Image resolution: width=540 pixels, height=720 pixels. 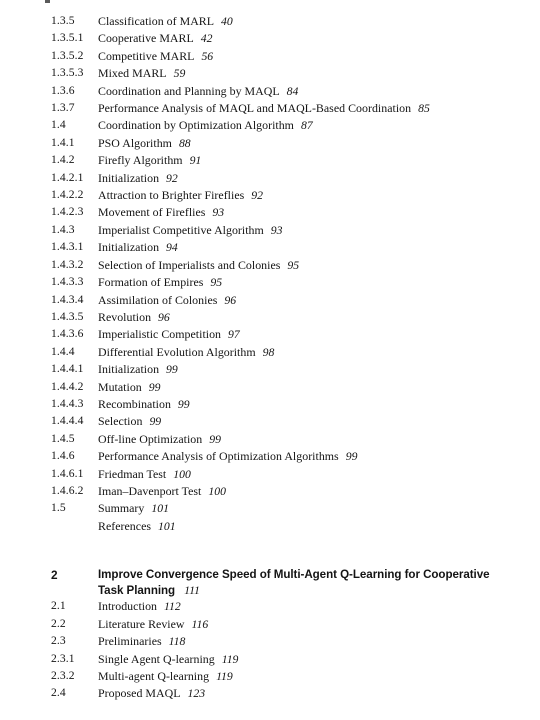 I want to click on toc-entry: 1.3.5.1 Cooperative MARL 42, so click(x=270, y=38).